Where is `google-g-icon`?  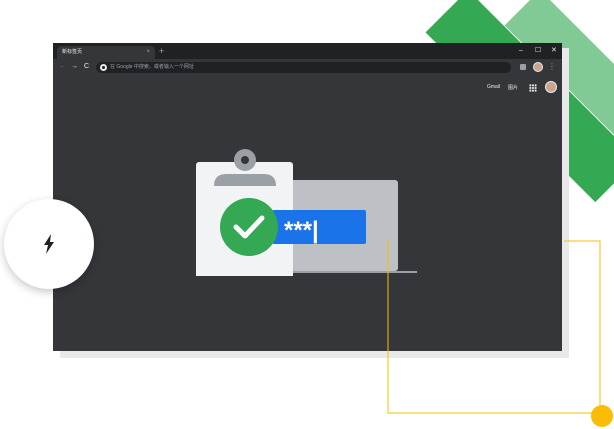
google-g-icon is located at coordinates (103, 67).